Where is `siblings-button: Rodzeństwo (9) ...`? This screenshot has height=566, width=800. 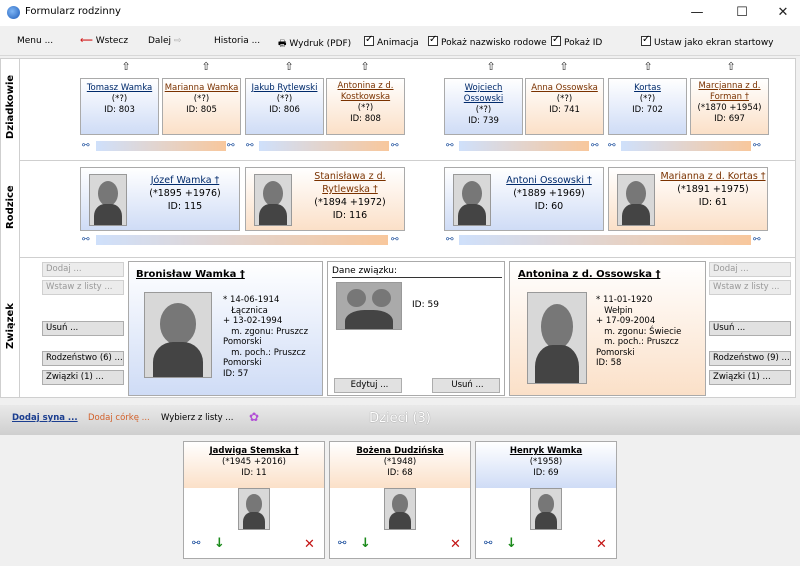 siblings-button: Rodzeństwo (9) ... is located at coordinates (750, 358).